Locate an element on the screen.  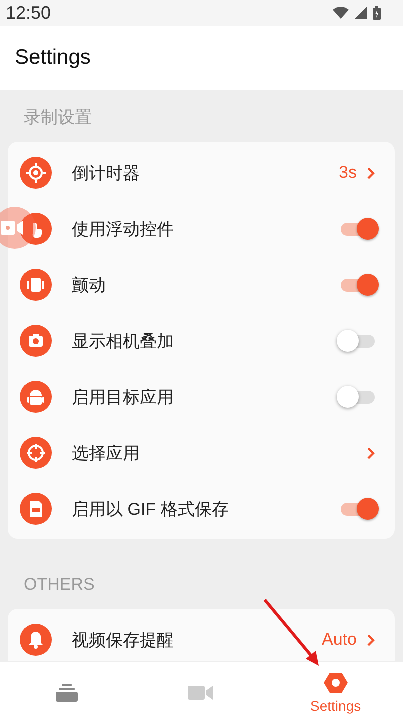
setting-label: 显示相机叠加 is located at coordinates (123, 341).